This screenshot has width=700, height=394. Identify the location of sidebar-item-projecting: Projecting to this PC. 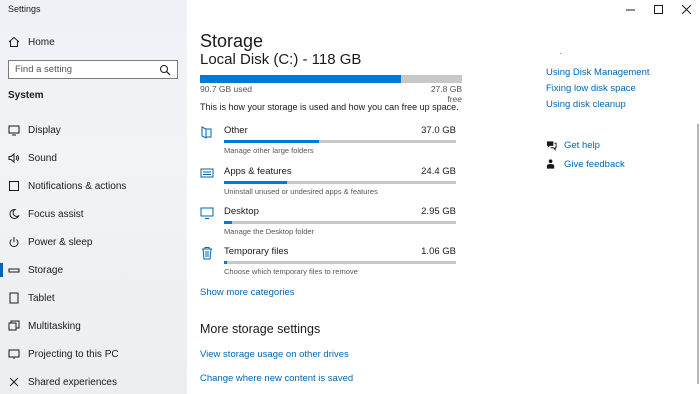
(93, 354).